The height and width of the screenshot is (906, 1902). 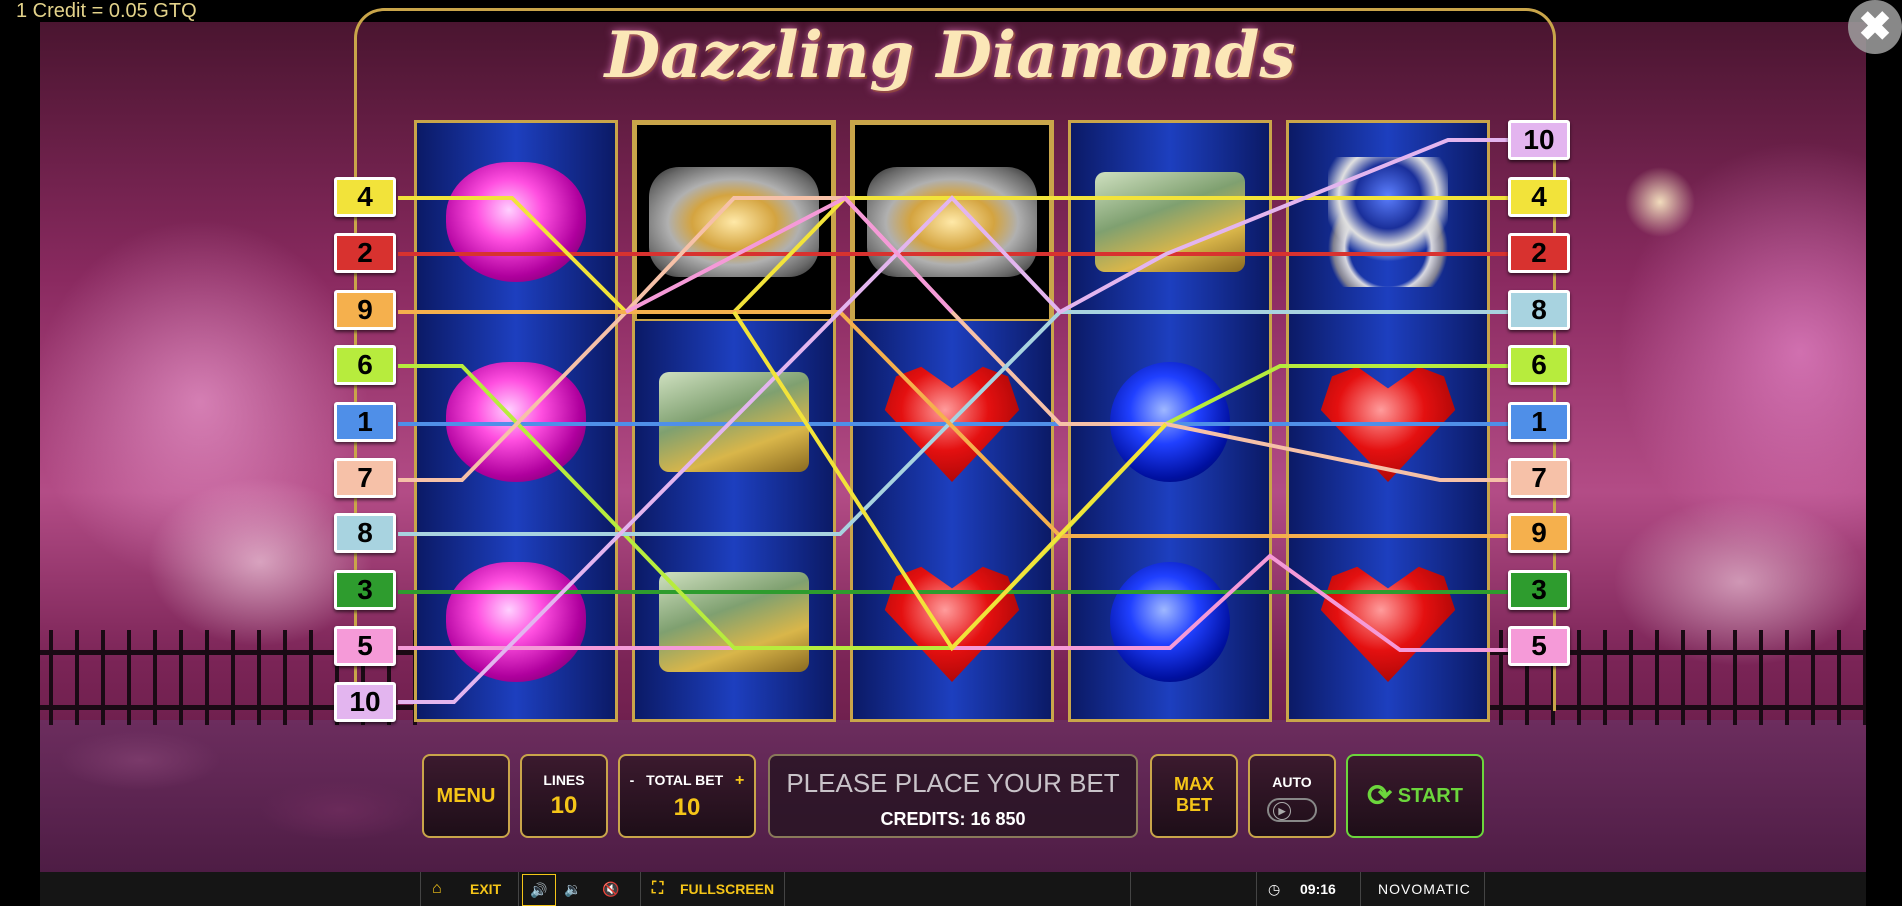 What do you see at coordinates (1875, 27) in the screenshot?
I see `close-button: ✖` at bounding box center [1875, 27].